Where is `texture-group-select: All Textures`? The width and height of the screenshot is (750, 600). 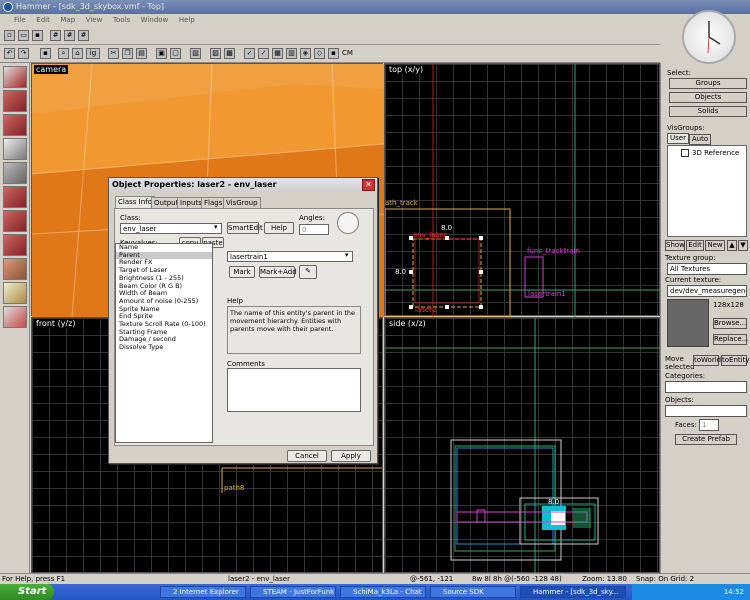
texture-group-select: All Textures is located at coordinates (707, 269).